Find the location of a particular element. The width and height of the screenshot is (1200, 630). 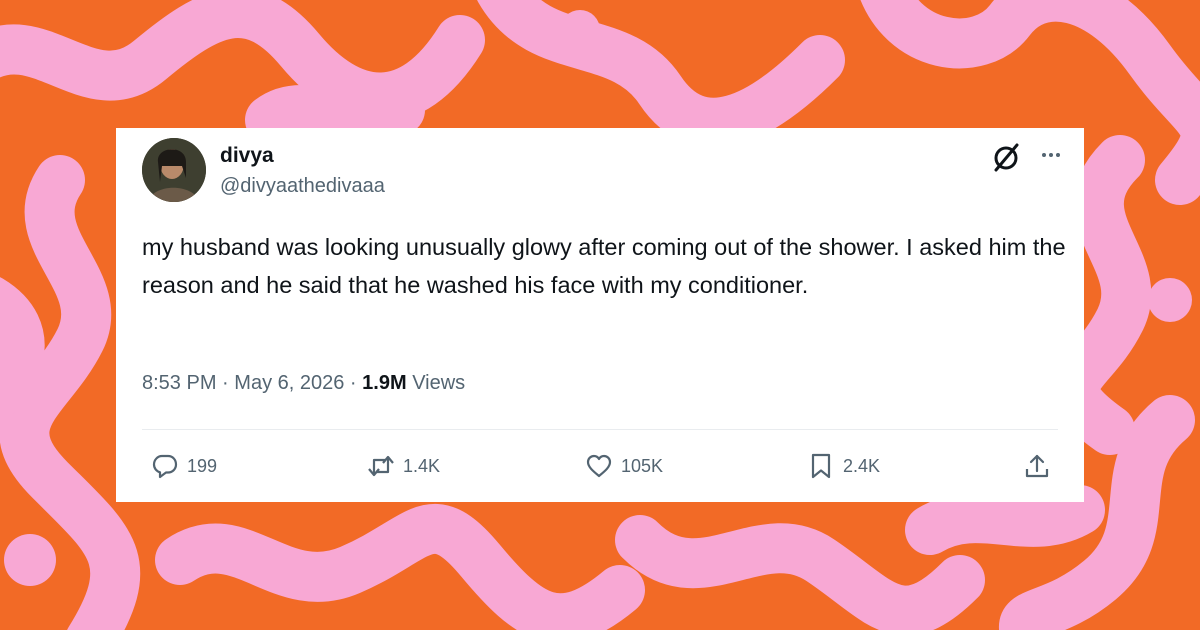

like-button: 105K is located at coordinates (623, 466).